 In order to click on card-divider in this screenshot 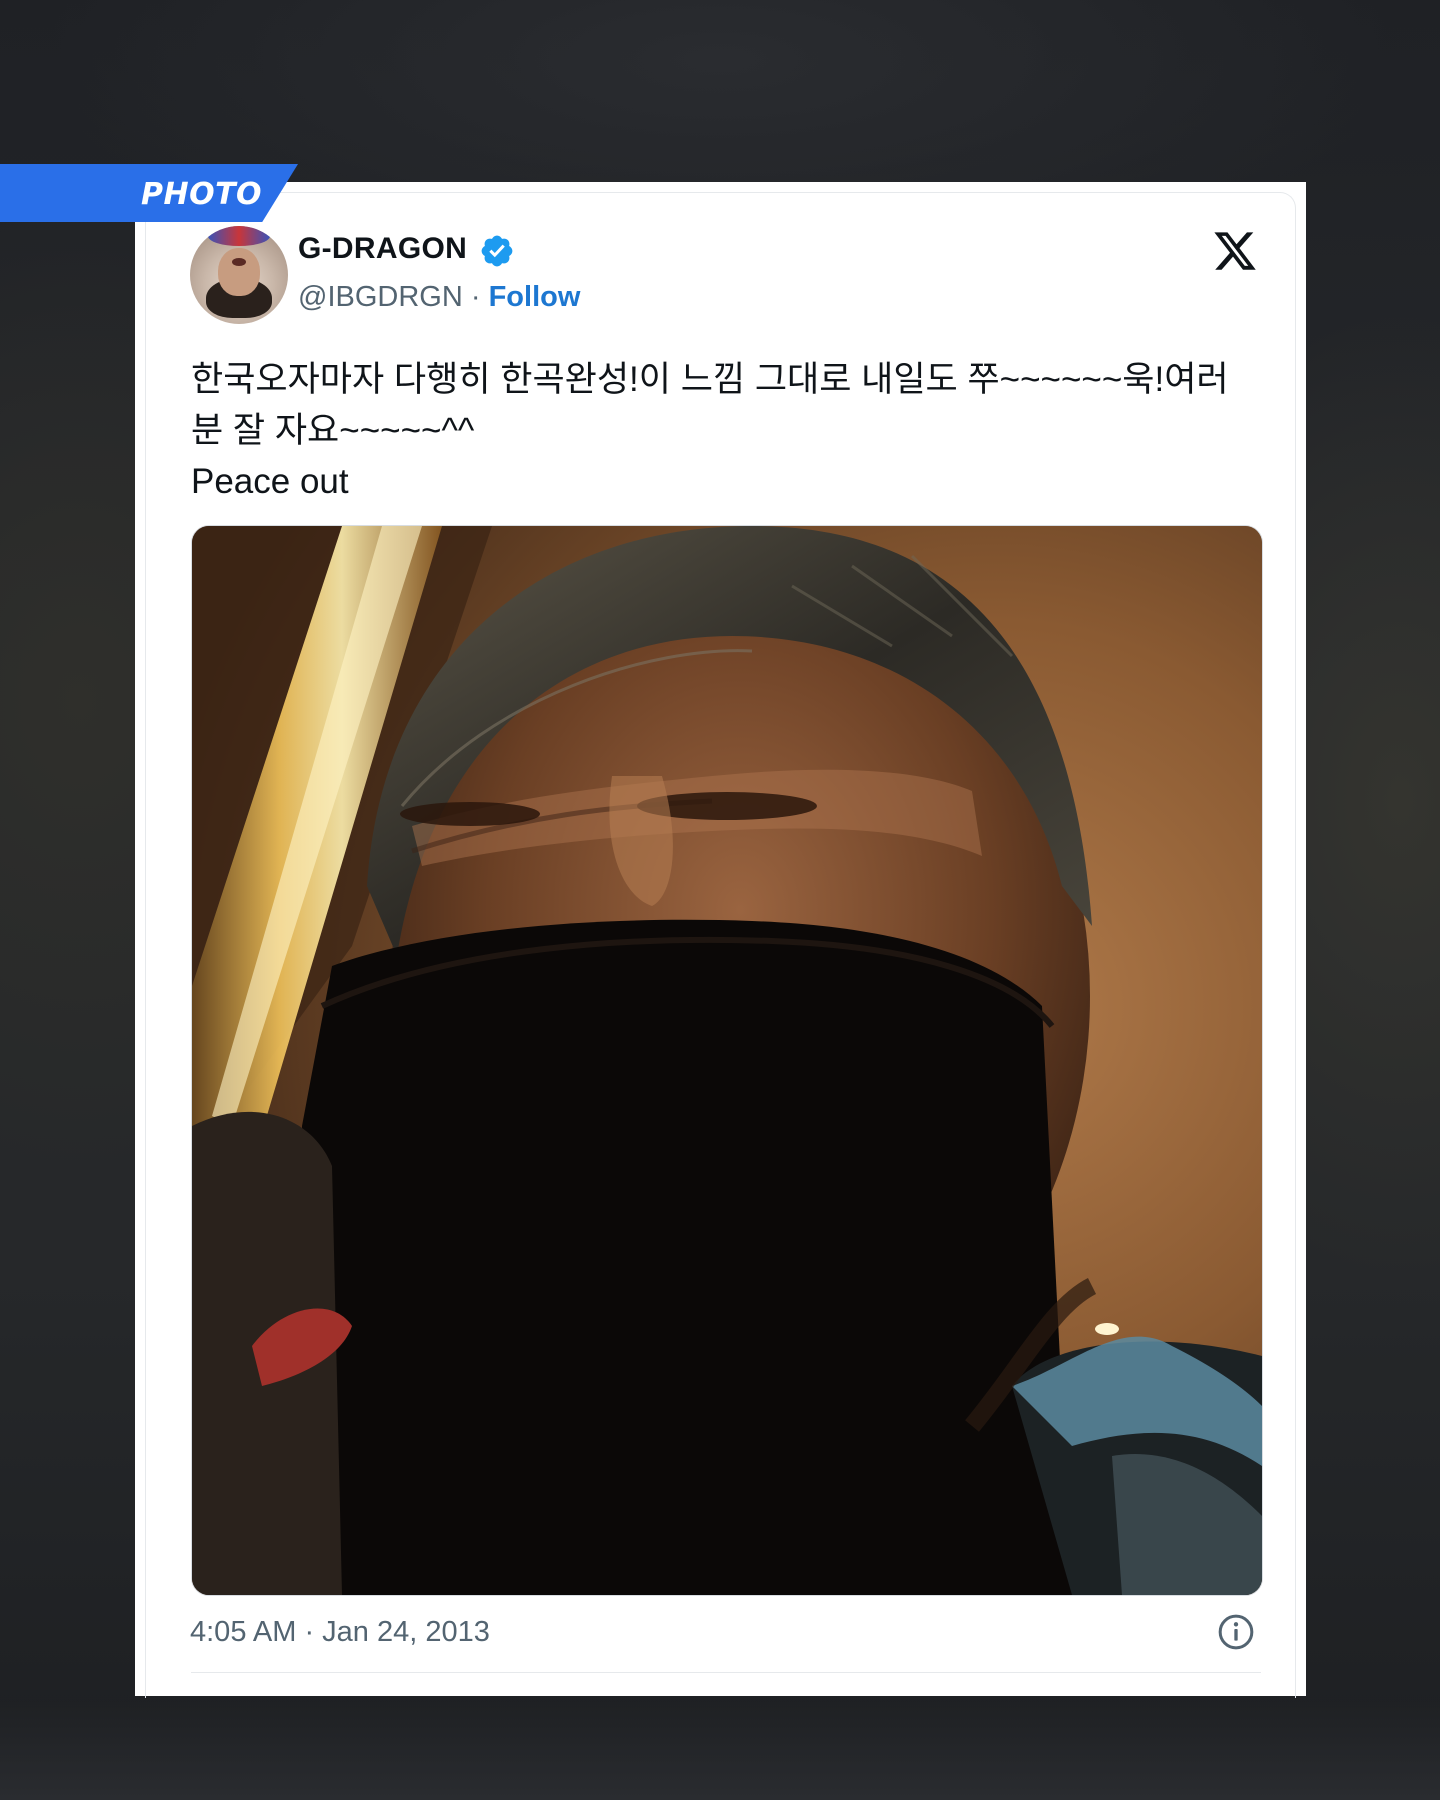, I will do `click(726, 1672)`.